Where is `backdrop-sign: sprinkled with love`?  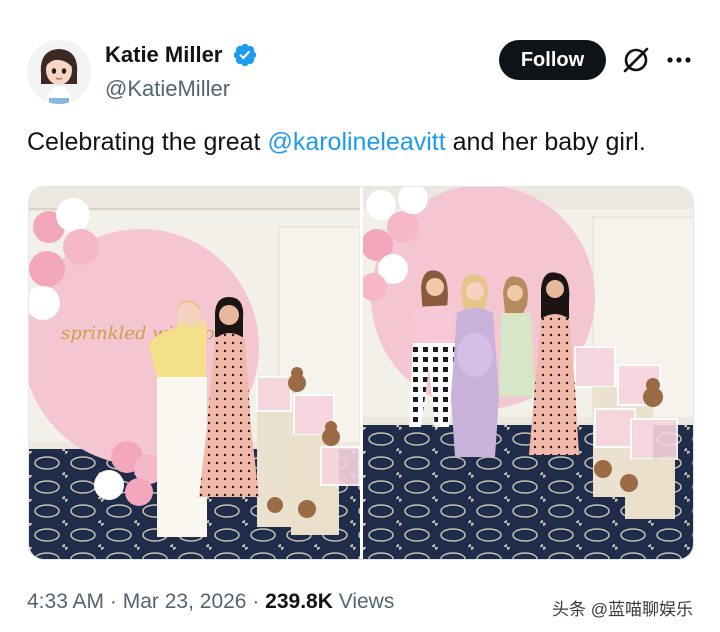 backdrop-sign: sprinkled with love is located at coordinates (148, 333).